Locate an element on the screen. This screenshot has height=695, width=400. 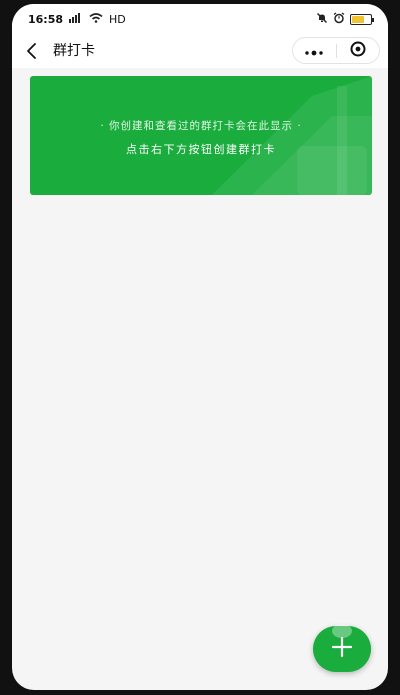
clipboard-watermark-icon is located at coordinates (292, 135).